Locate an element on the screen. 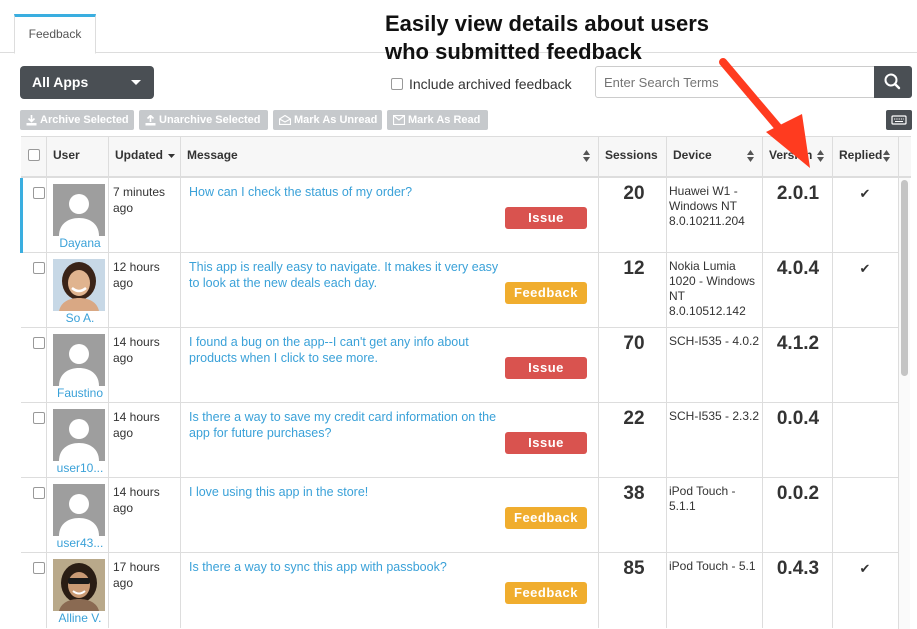  include-archived-toggle: Include archived feedback is located at coordinates (481, 84).